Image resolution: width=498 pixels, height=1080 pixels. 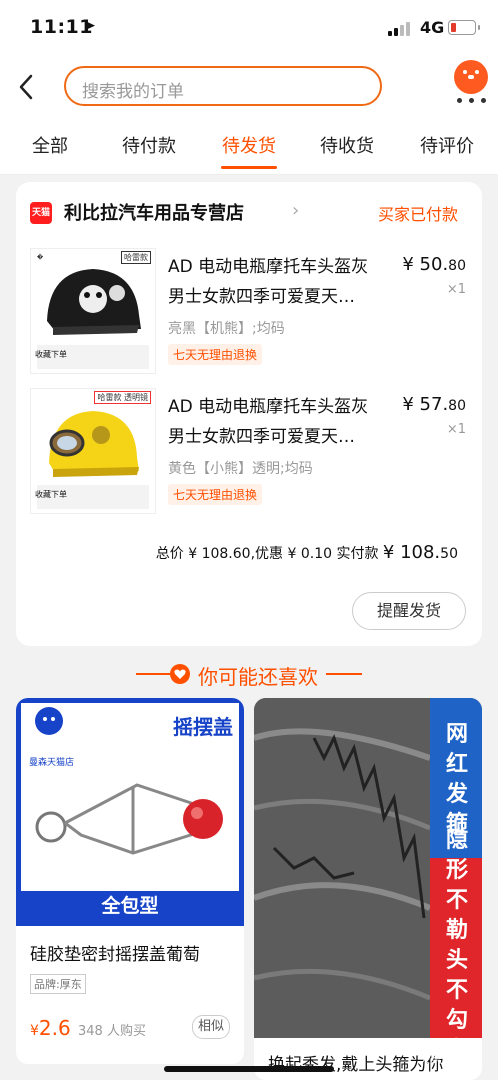 What do you see at coordinates (249, 27) in the screenshot?
I see `status-bar: 11:11 ➤ 4G` at bounding box center [249, 27].